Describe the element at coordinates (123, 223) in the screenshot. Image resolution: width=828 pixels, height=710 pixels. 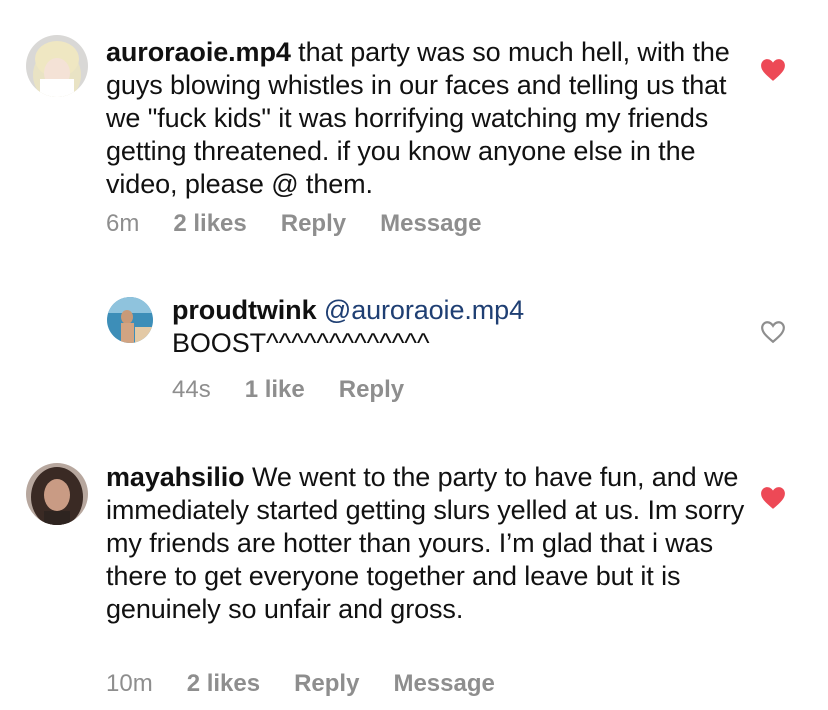
I see `comment-timestamp: 6m` at that location.